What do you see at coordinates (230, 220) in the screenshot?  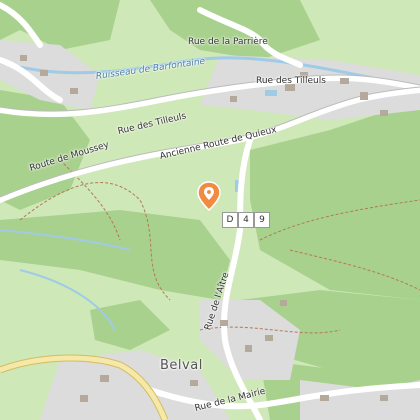 I see `road-shield-d: D` at bounding box center [230, 220].